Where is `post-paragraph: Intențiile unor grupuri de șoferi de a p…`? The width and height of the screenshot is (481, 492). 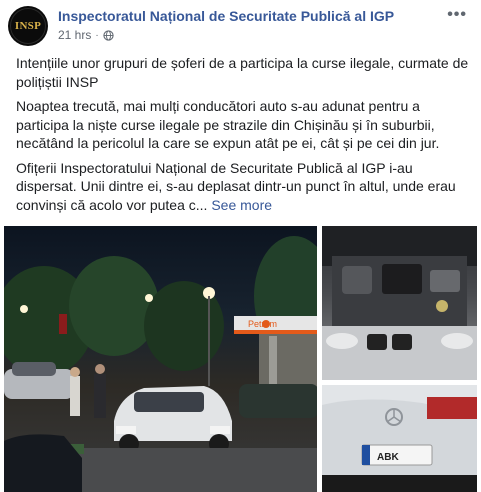 post-paragraph: Intențiile unor grupuri de șoferi de a p… is located at coordinates (242, 72).